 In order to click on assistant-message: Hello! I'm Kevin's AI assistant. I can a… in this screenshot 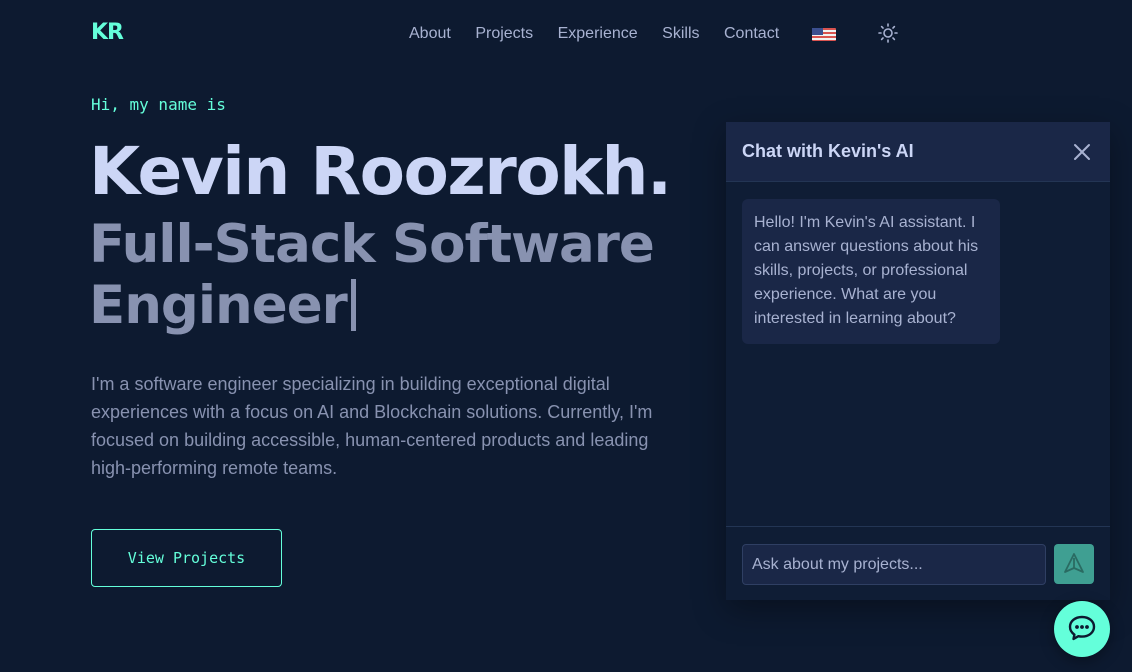, I will do `click(871, 271)`.